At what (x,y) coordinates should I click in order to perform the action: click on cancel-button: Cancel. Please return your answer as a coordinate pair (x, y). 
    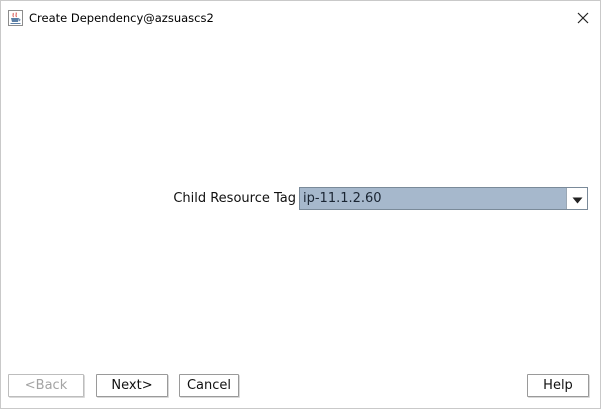
    Looking at the image, I should click on (209, 385).